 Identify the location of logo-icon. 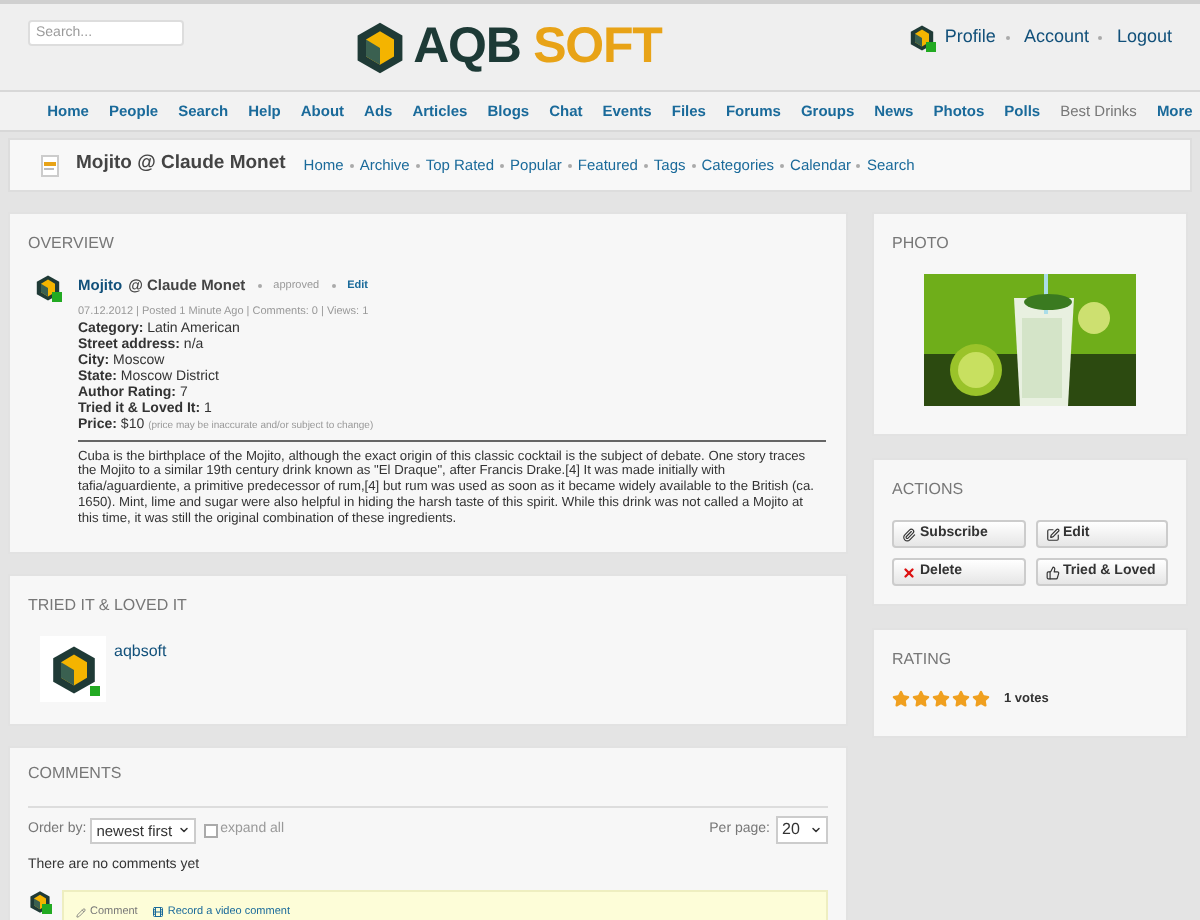
(379, 47).